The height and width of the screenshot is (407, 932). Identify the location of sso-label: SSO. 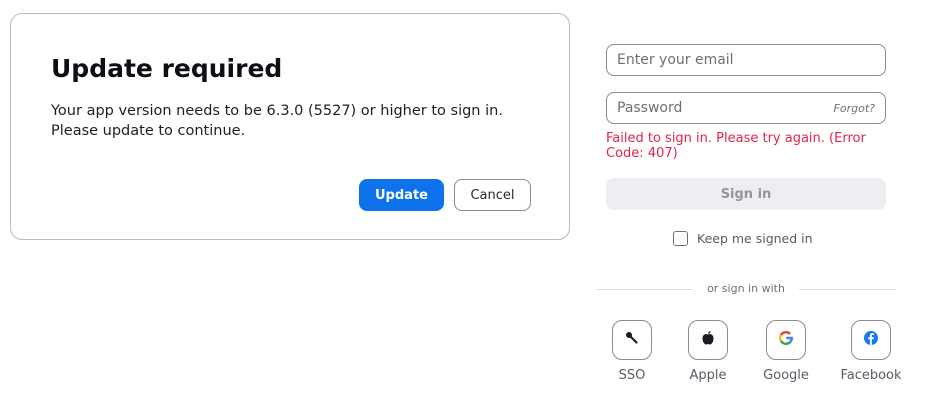
(632, 375).